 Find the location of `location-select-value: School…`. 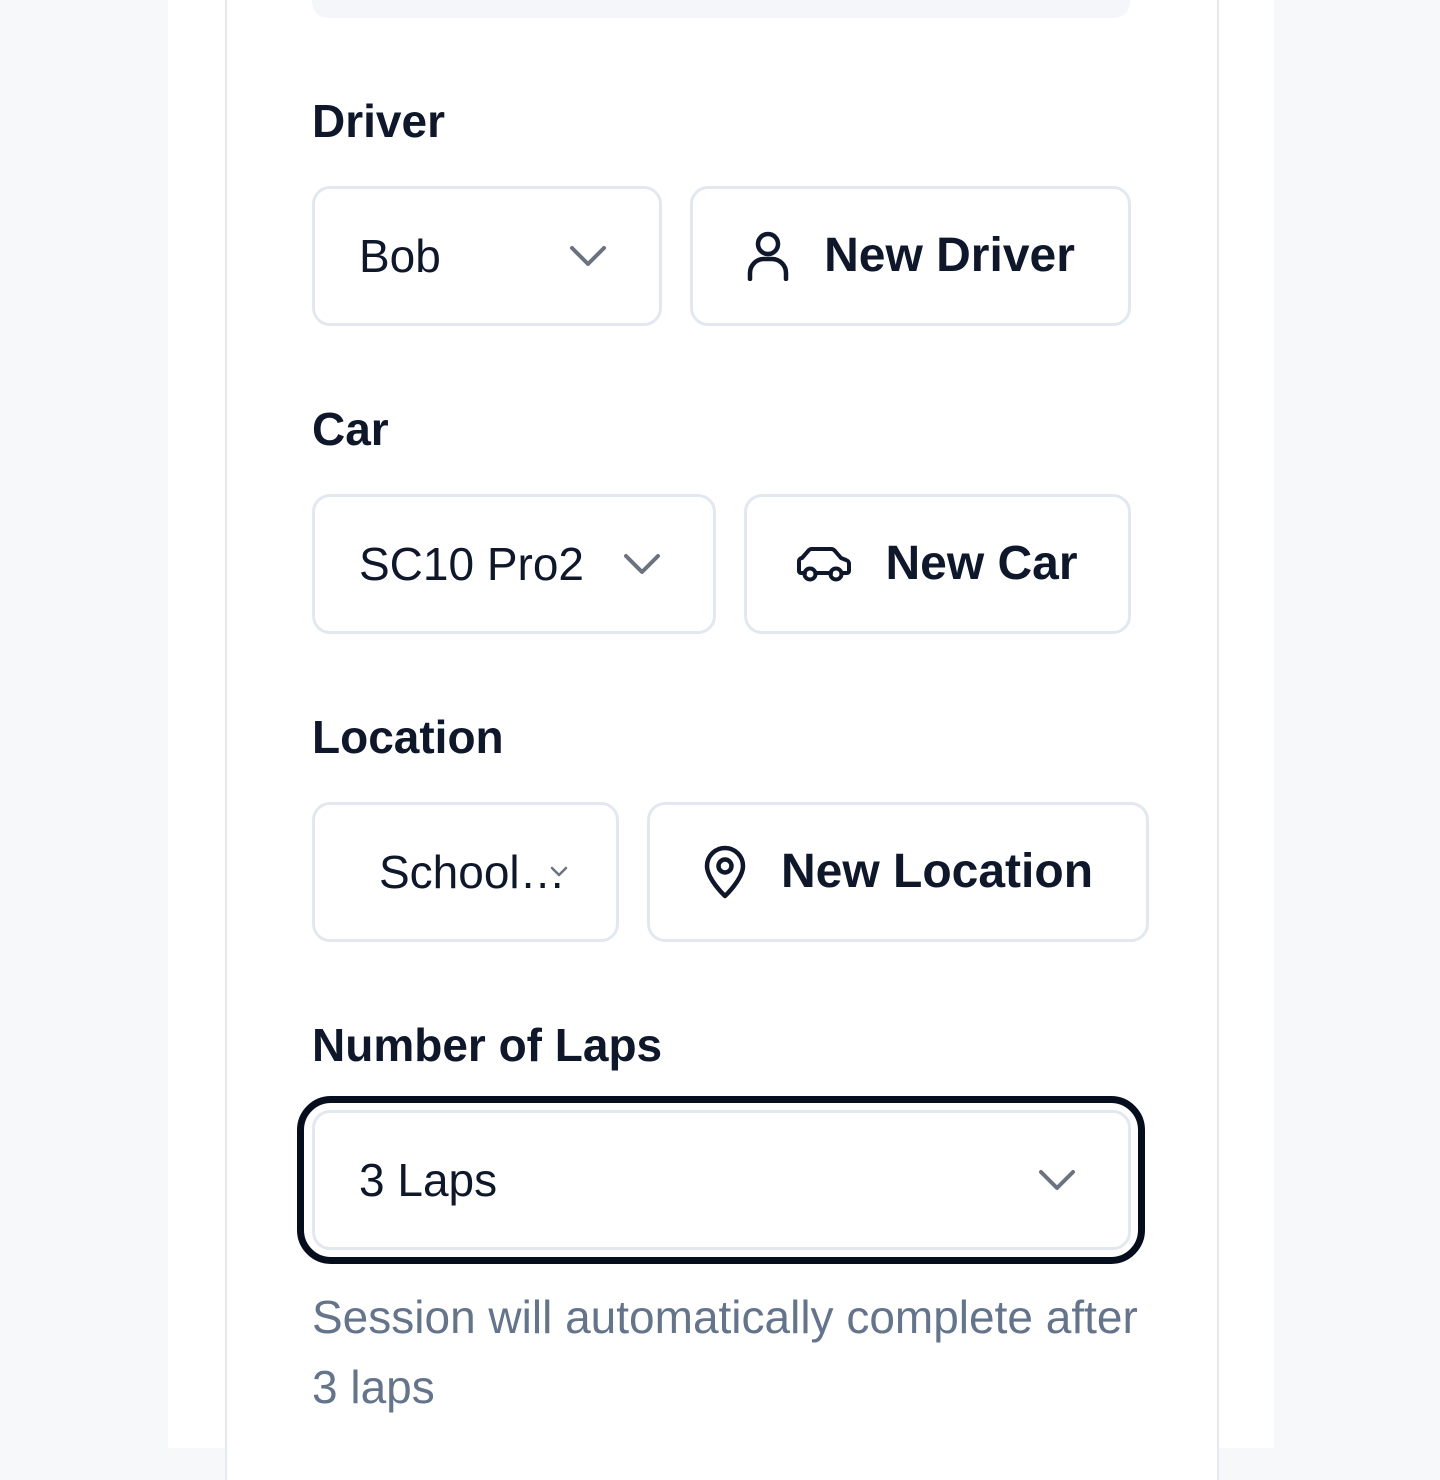

location-select-value: School… is located at coordinates (472, 872).